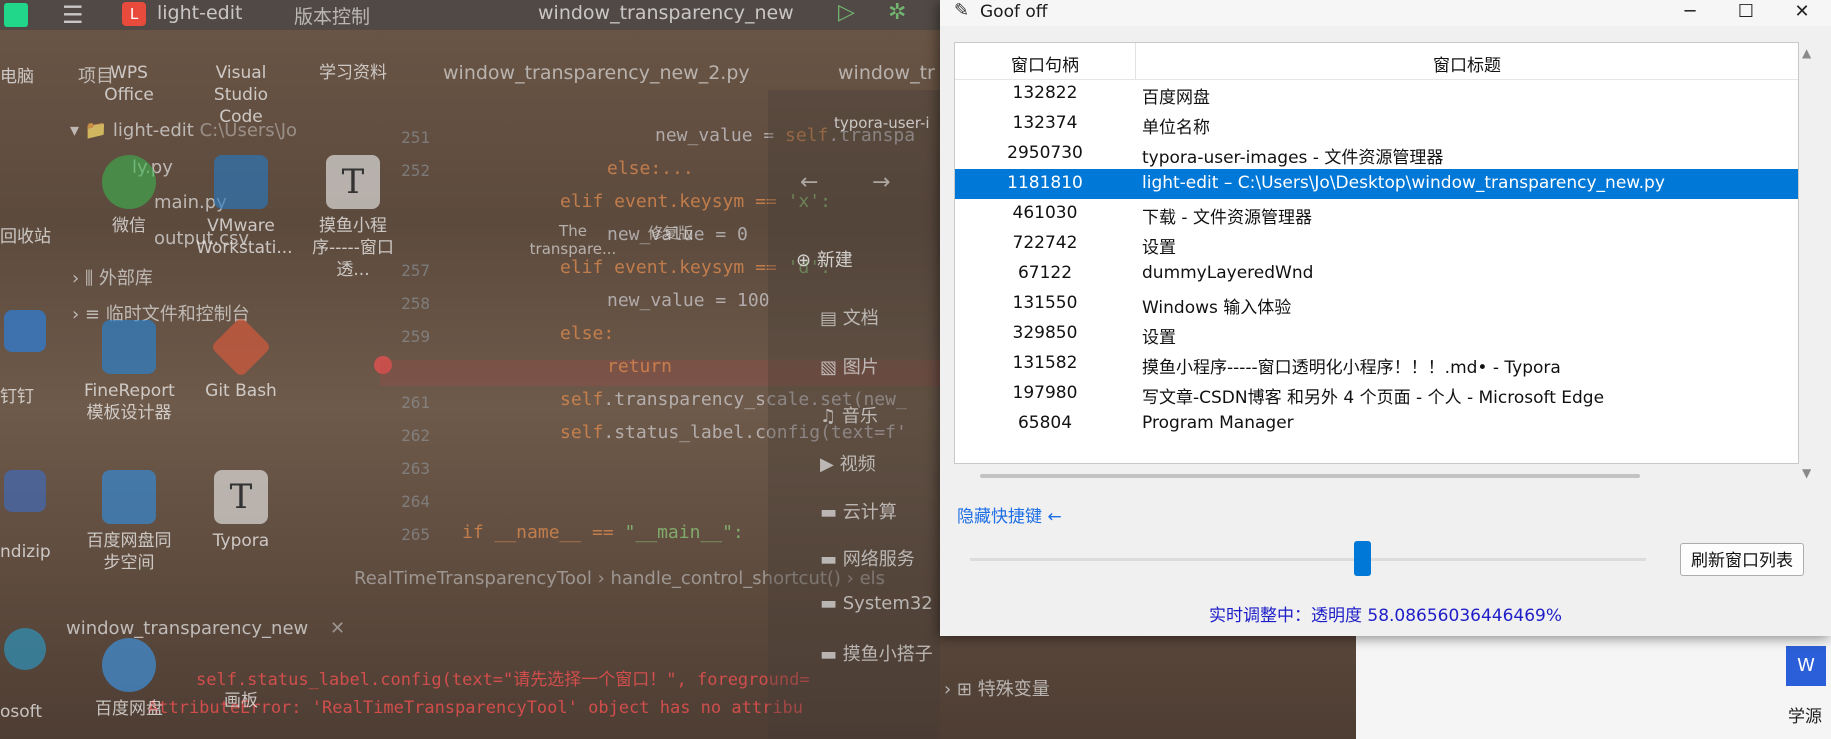 The height and width of the screenshot is (739, 1831). What do you see at coordinates (1806, 53) in the screenshot?
I see `scroll-up-icon: ▲` at bounding box center [1806, 53].